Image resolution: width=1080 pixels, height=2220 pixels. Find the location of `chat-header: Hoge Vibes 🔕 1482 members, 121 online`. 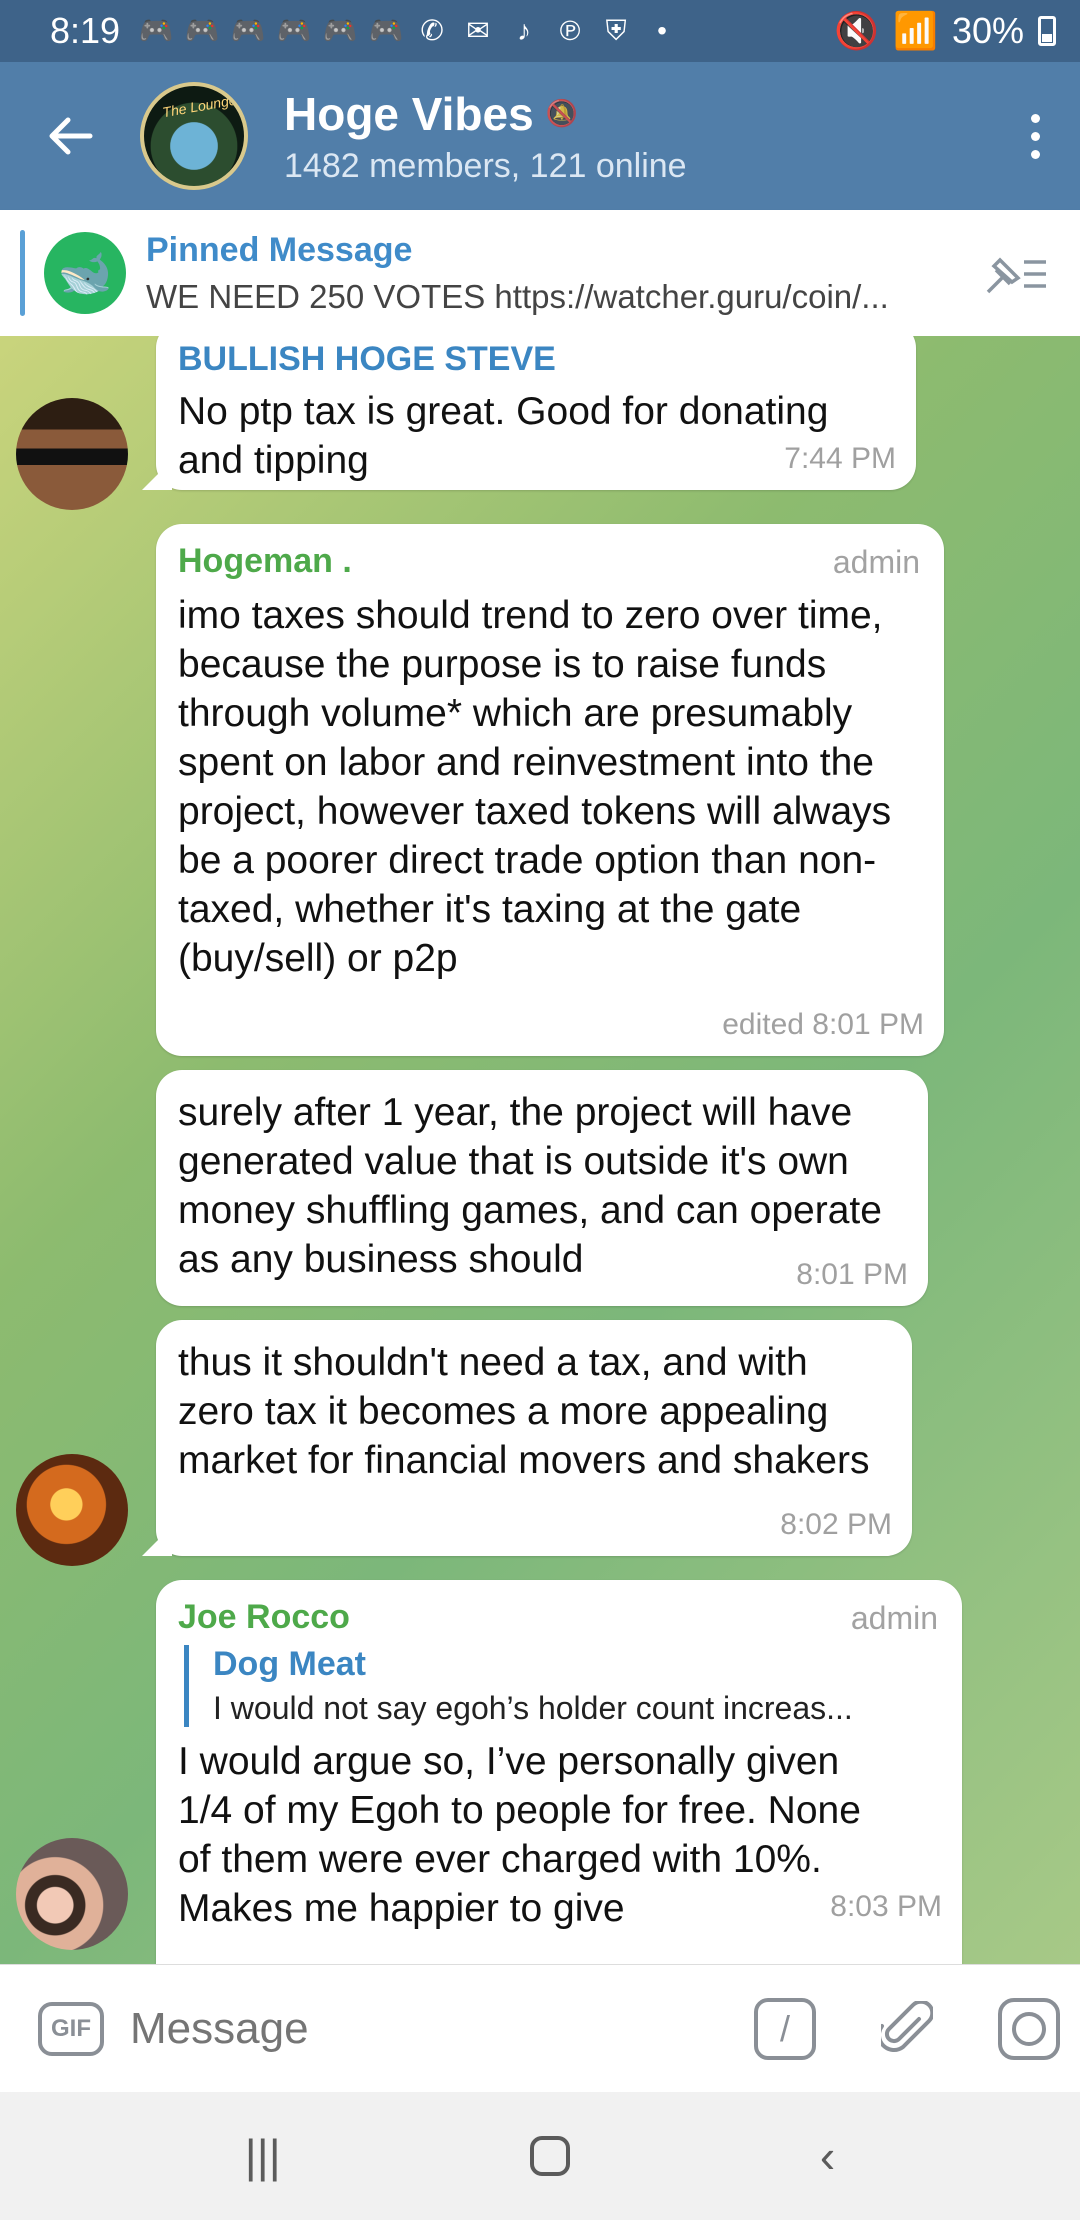

chat-header: Hoge Vibes 🔕 1482 members, 121 online is located at coordinates (540, 136).